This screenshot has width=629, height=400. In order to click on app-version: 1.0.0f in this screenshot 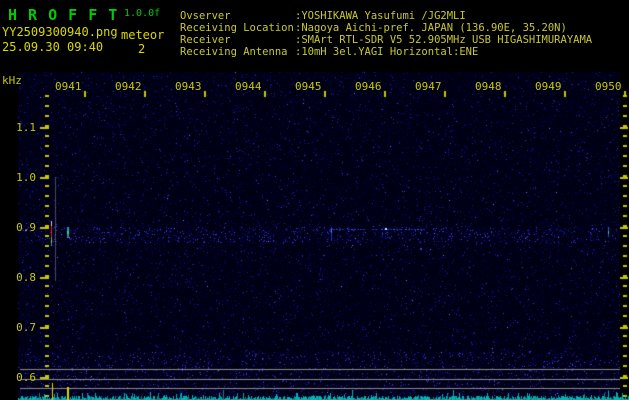, I will do `click(142, 13)`.